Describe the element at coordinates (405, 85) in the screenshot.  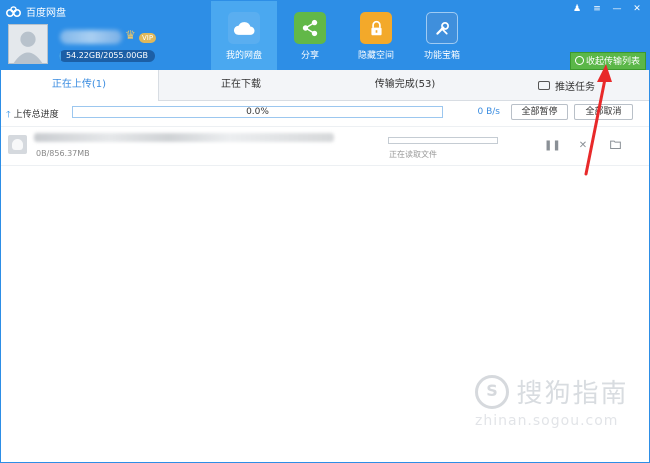
I see `tab-completed: 传输完成(53)` at that location.